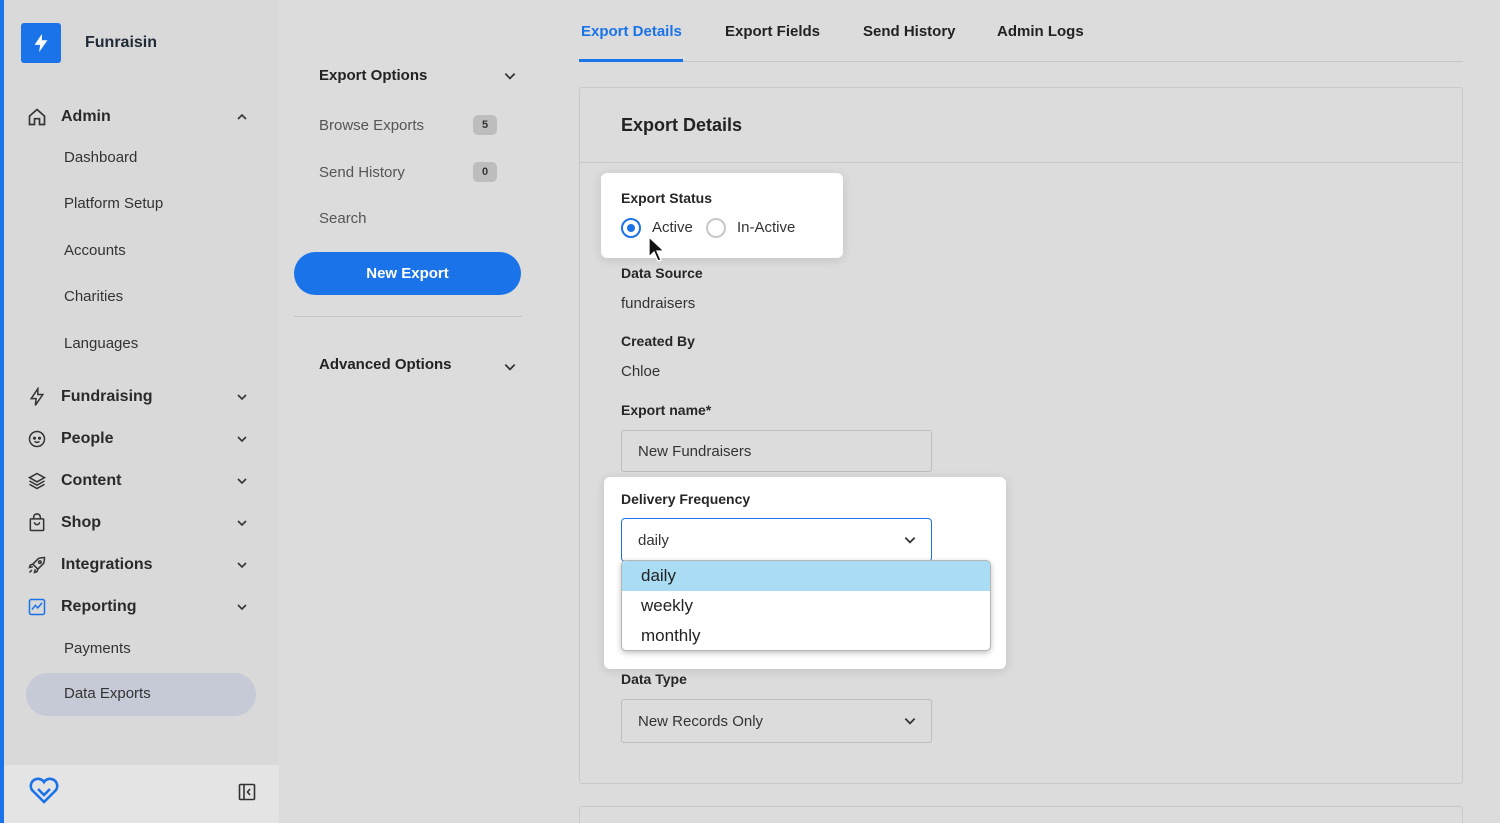  Describe the element at coordinates (95, 250) in the screenshot. I see `sidebar-item-accounts: Accounts` at that location.